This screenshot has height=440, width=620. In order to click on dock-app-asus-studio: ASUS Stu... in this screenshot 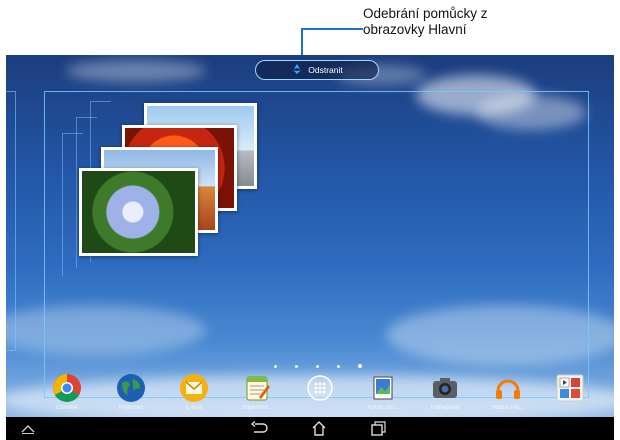, I will do `click(383, 392)`.